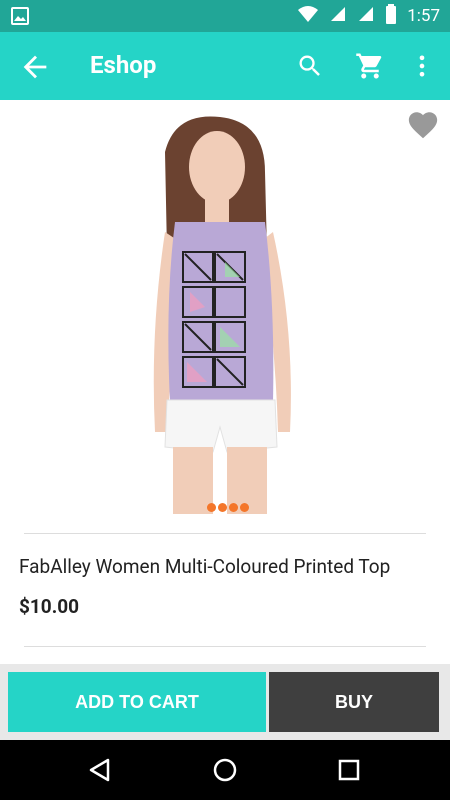 This screenshot has width=450, height=800. I want to click on nav-back-icon, so click(100, 770).